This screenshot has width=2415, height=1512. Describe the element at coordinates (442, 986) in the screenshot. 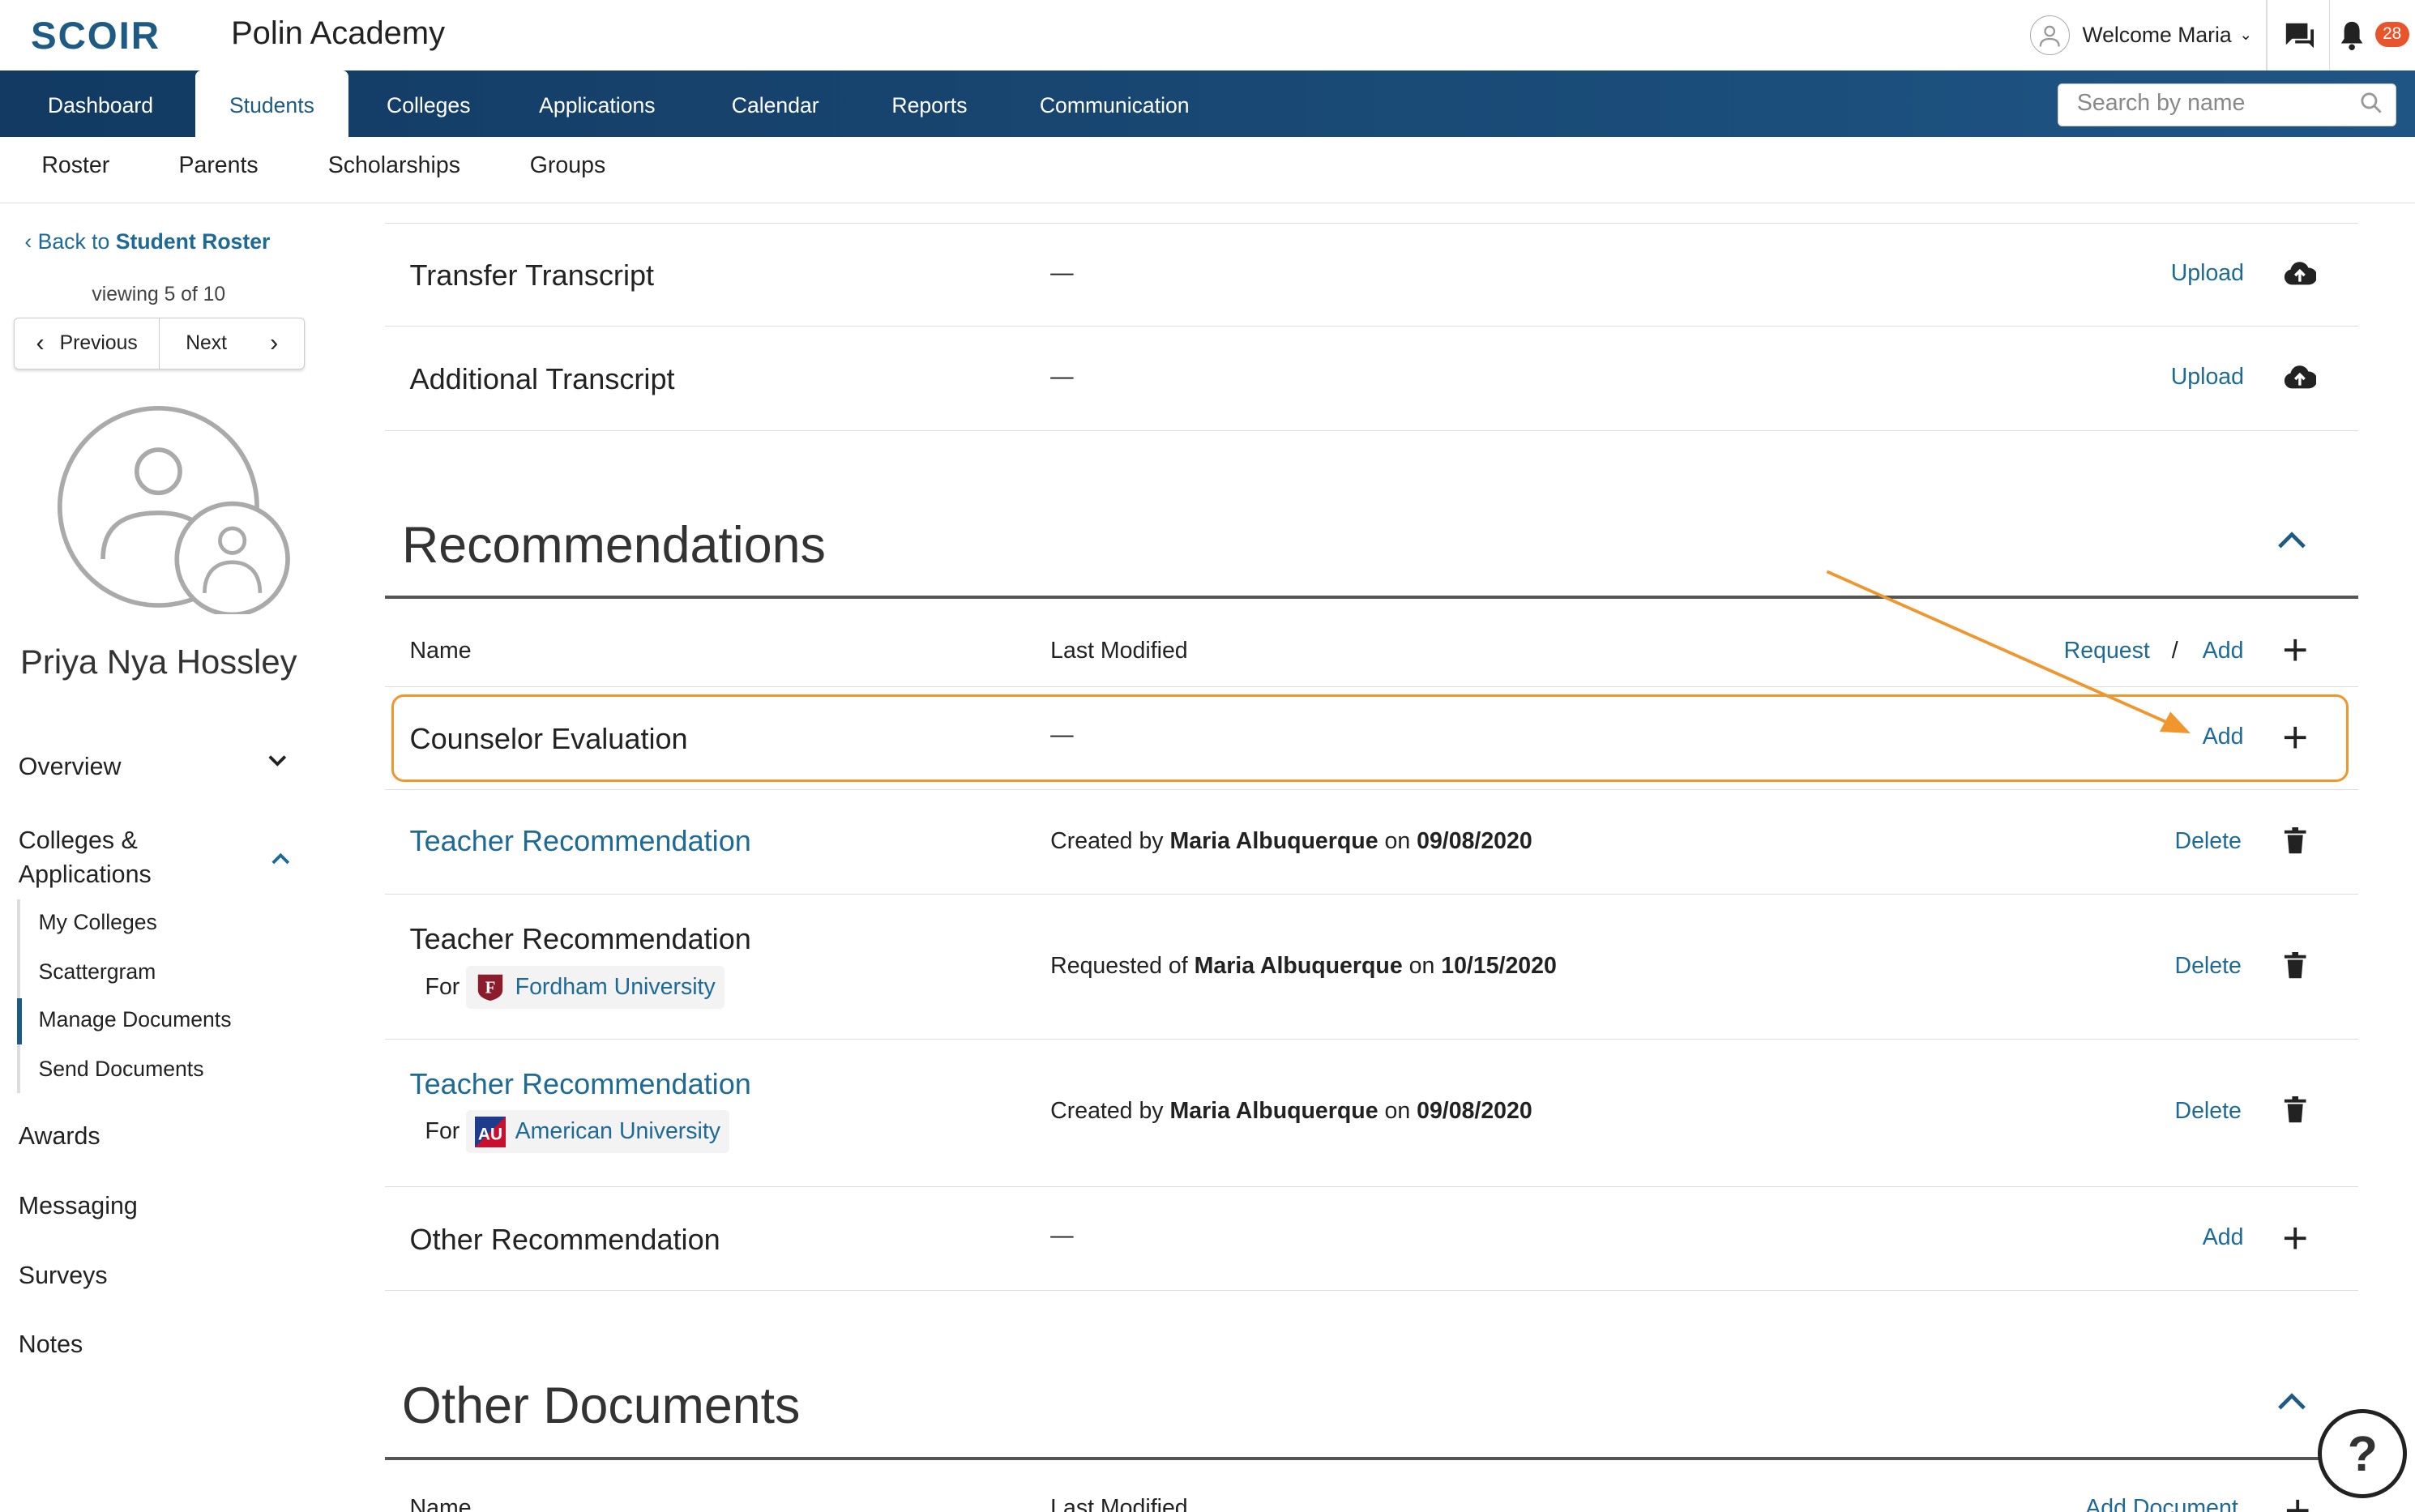

I see `for-label: For` at that location.